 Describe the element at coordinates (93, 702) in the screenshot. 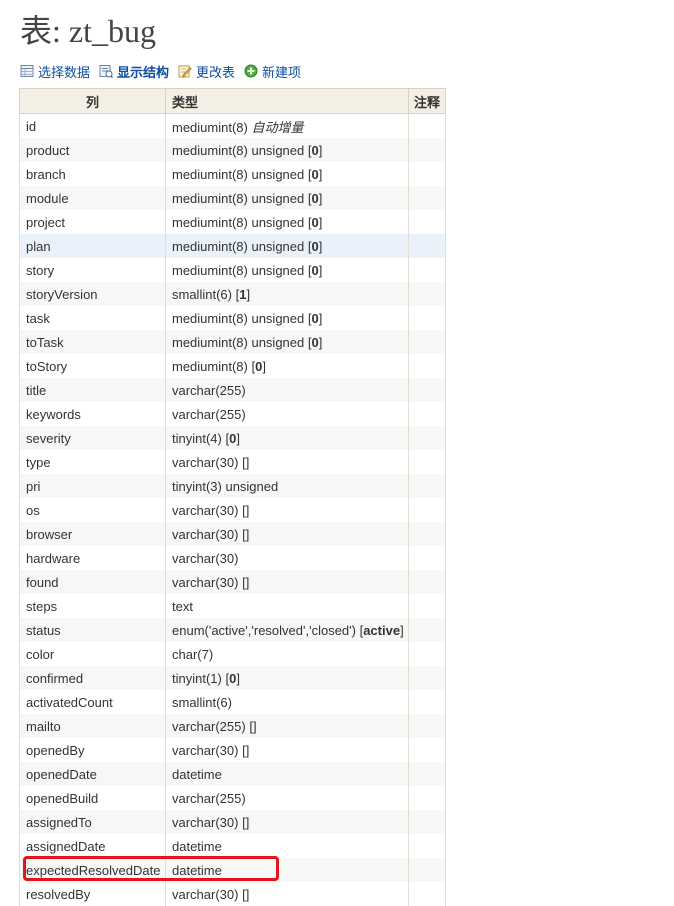

I see `column-name-cell: activatedCount` at that location.